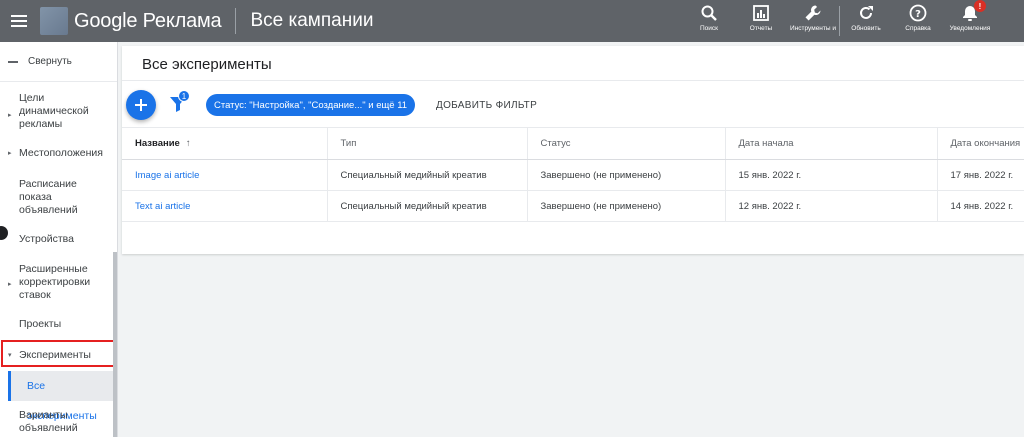  I want to click on brand-divider, so click(236, 21).